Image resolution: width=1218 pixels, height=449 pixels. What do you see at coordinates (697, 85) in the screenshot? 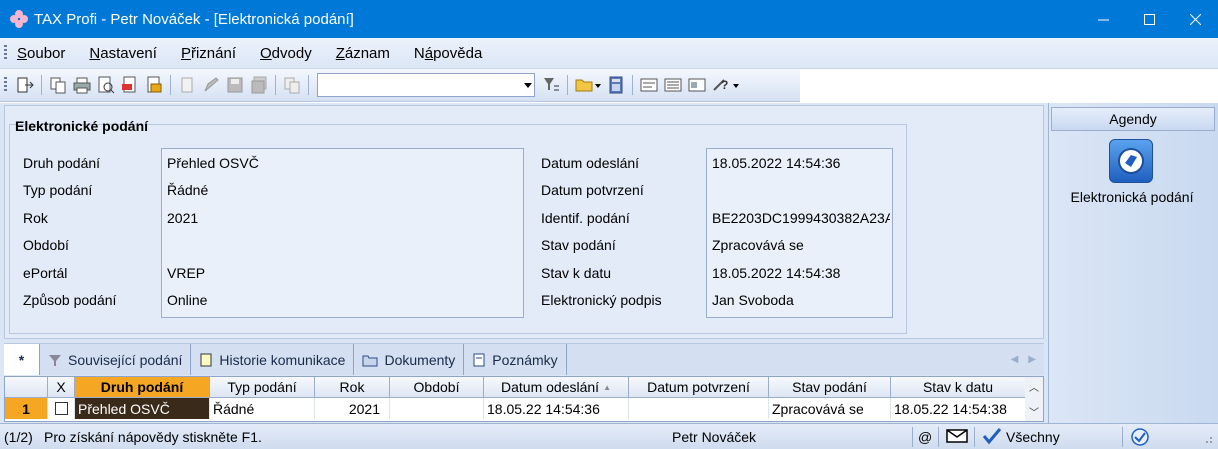
I see `report-icon` at bounding box center [697, 85].